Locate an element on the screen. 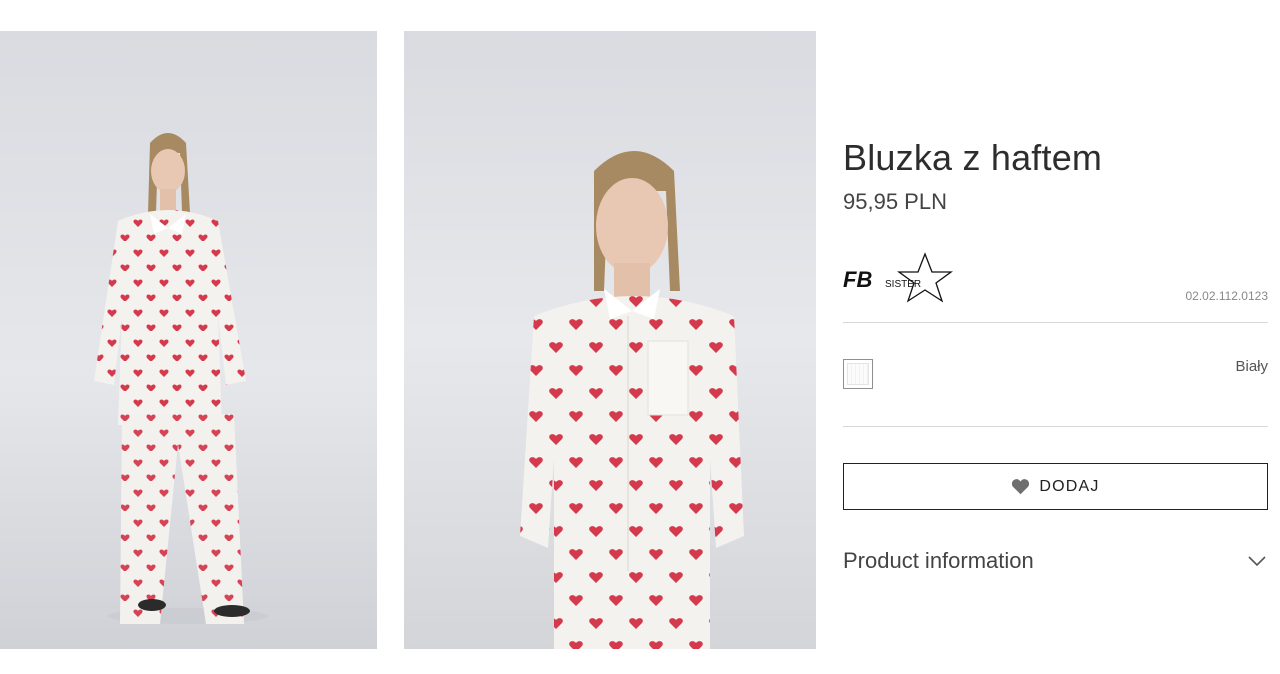  brand-logo-text: FB is located at coordinates (857, 279).